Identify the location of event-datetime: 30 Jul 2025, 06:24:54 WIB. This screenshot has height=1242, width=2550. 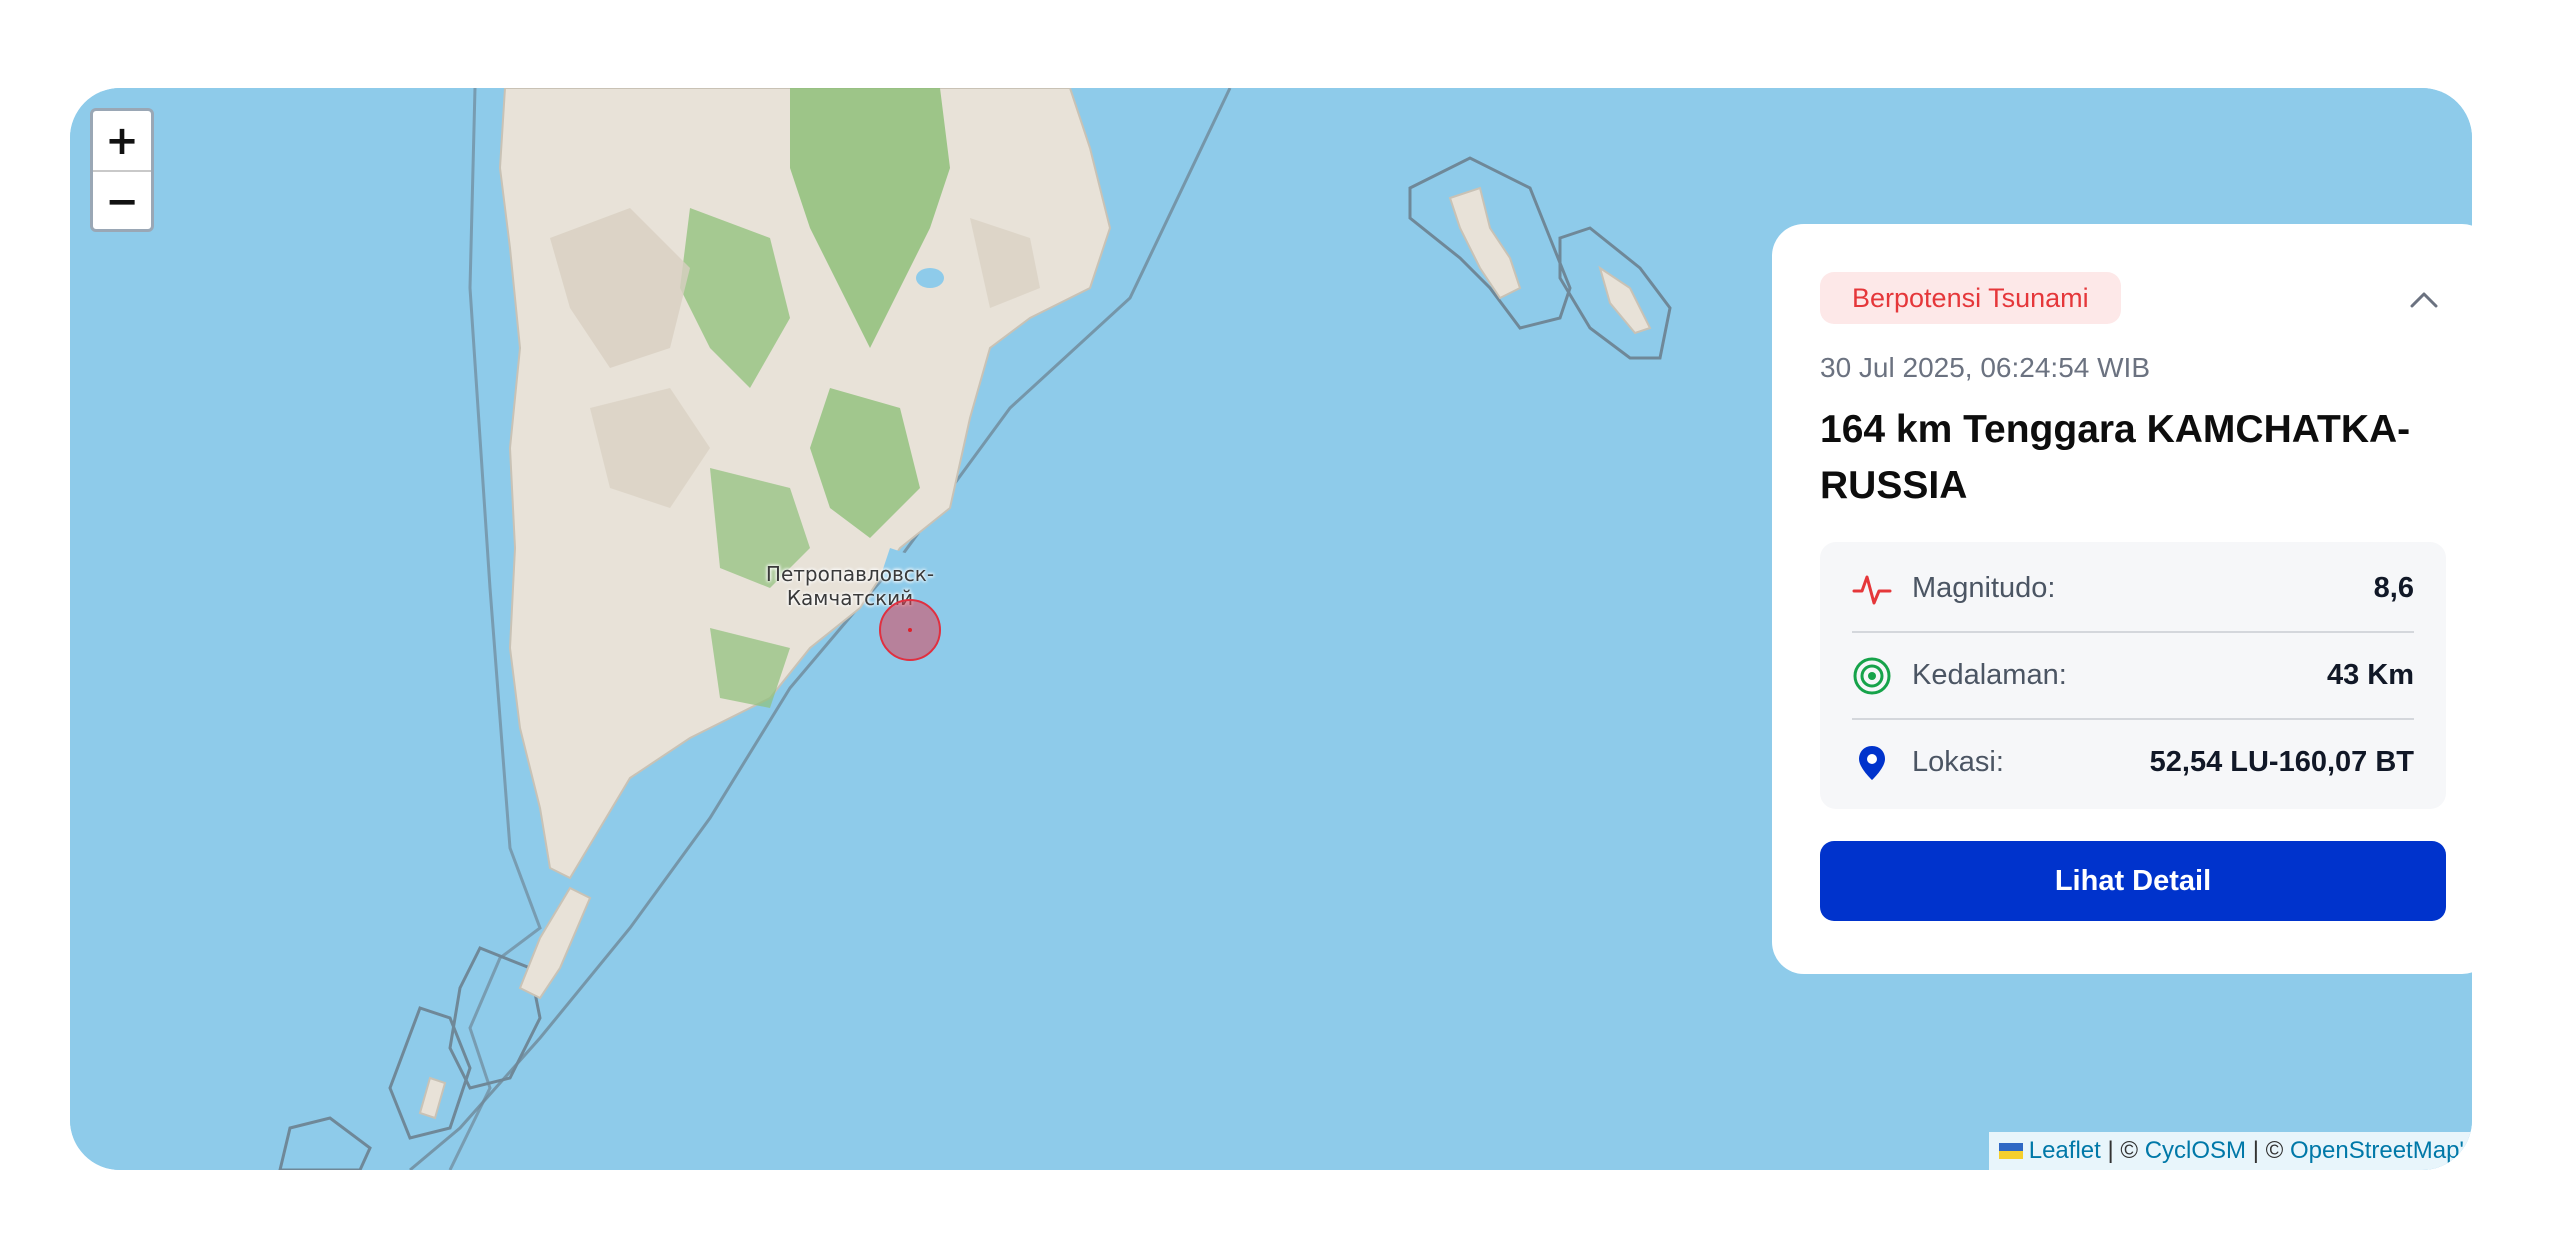
(1985, 367).